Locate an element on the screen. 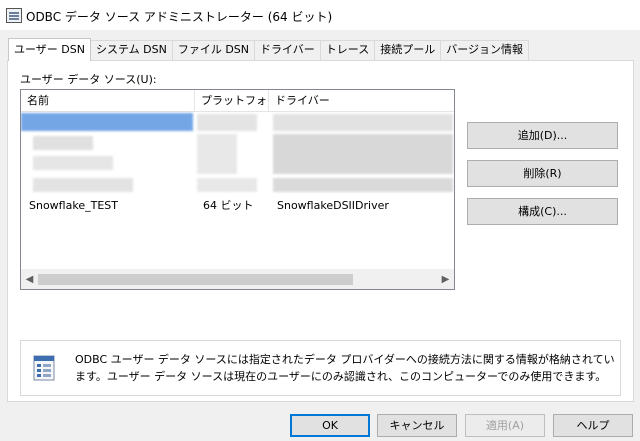 The height and width of the screenshot is (441, 640). apply-button: 適用(A) is located at coordinates (505, 425).